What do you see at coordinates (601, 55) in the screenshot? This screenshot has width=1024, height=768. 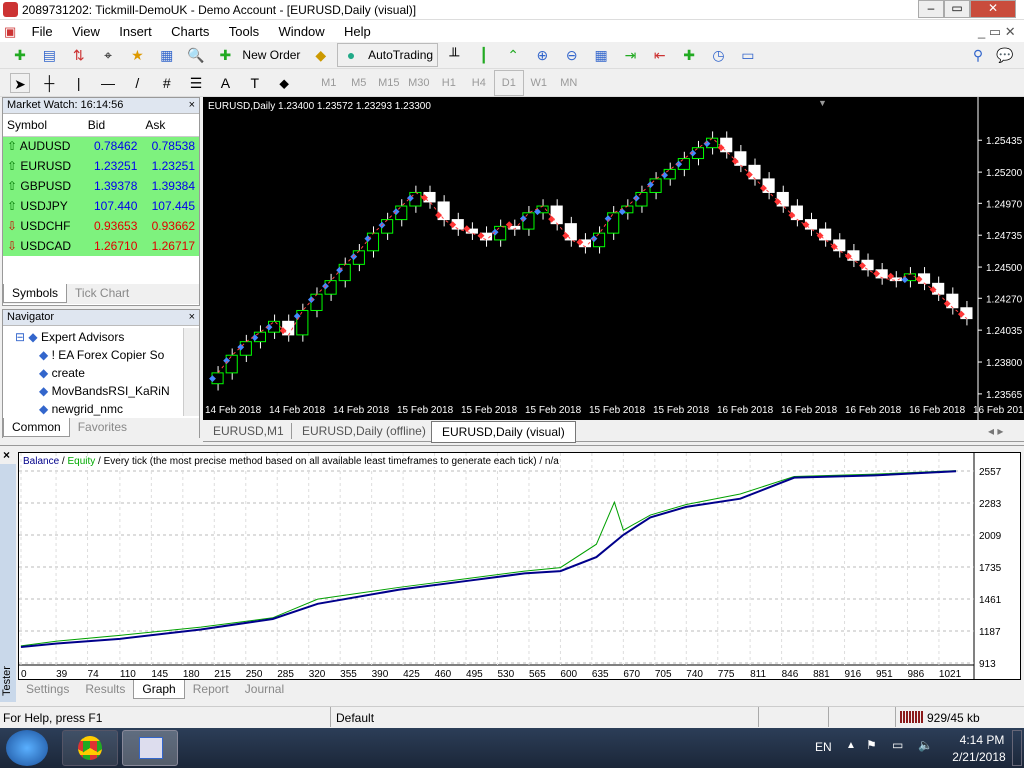 I see `tile-windows-icon: ▦` at bounding box center [601, 55].